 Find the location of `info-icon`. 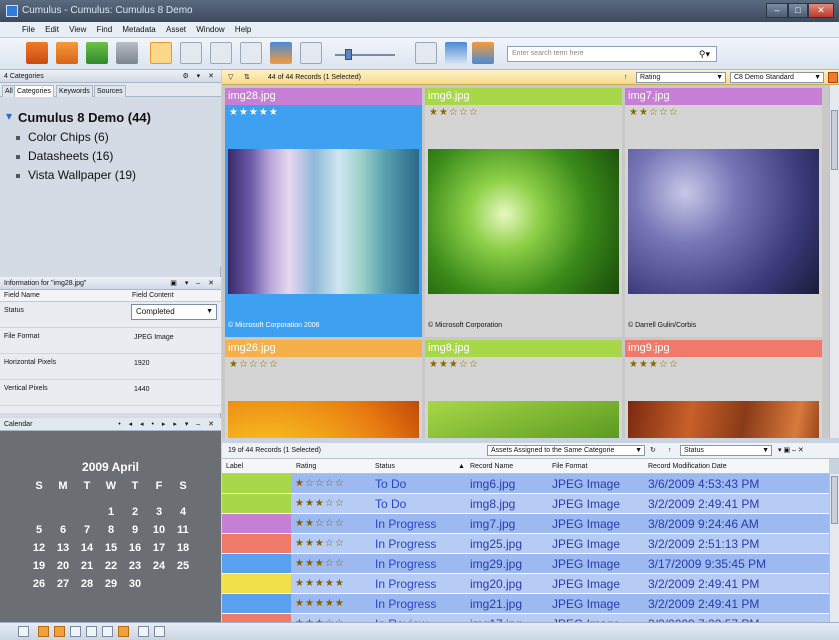

info-icon is located at coordinates (251, 53).